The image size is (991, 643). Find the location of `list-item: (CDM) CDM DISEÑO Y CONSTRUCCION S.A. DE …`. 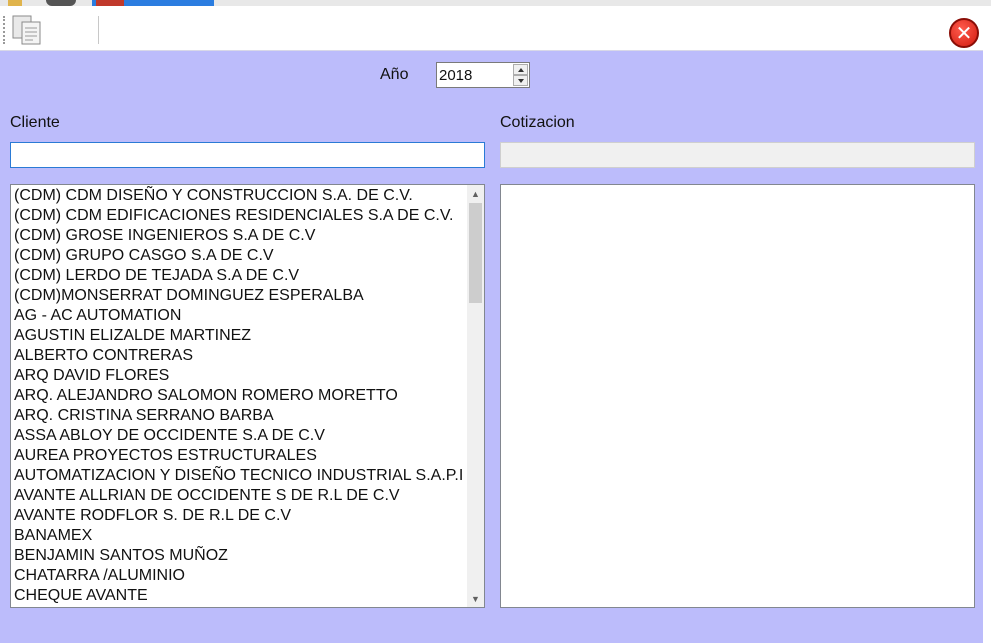

list-item: (CDM) CDM DISEÑO Y CONSTRUCCION S.A. DE … is located at coordinates (240, 196).